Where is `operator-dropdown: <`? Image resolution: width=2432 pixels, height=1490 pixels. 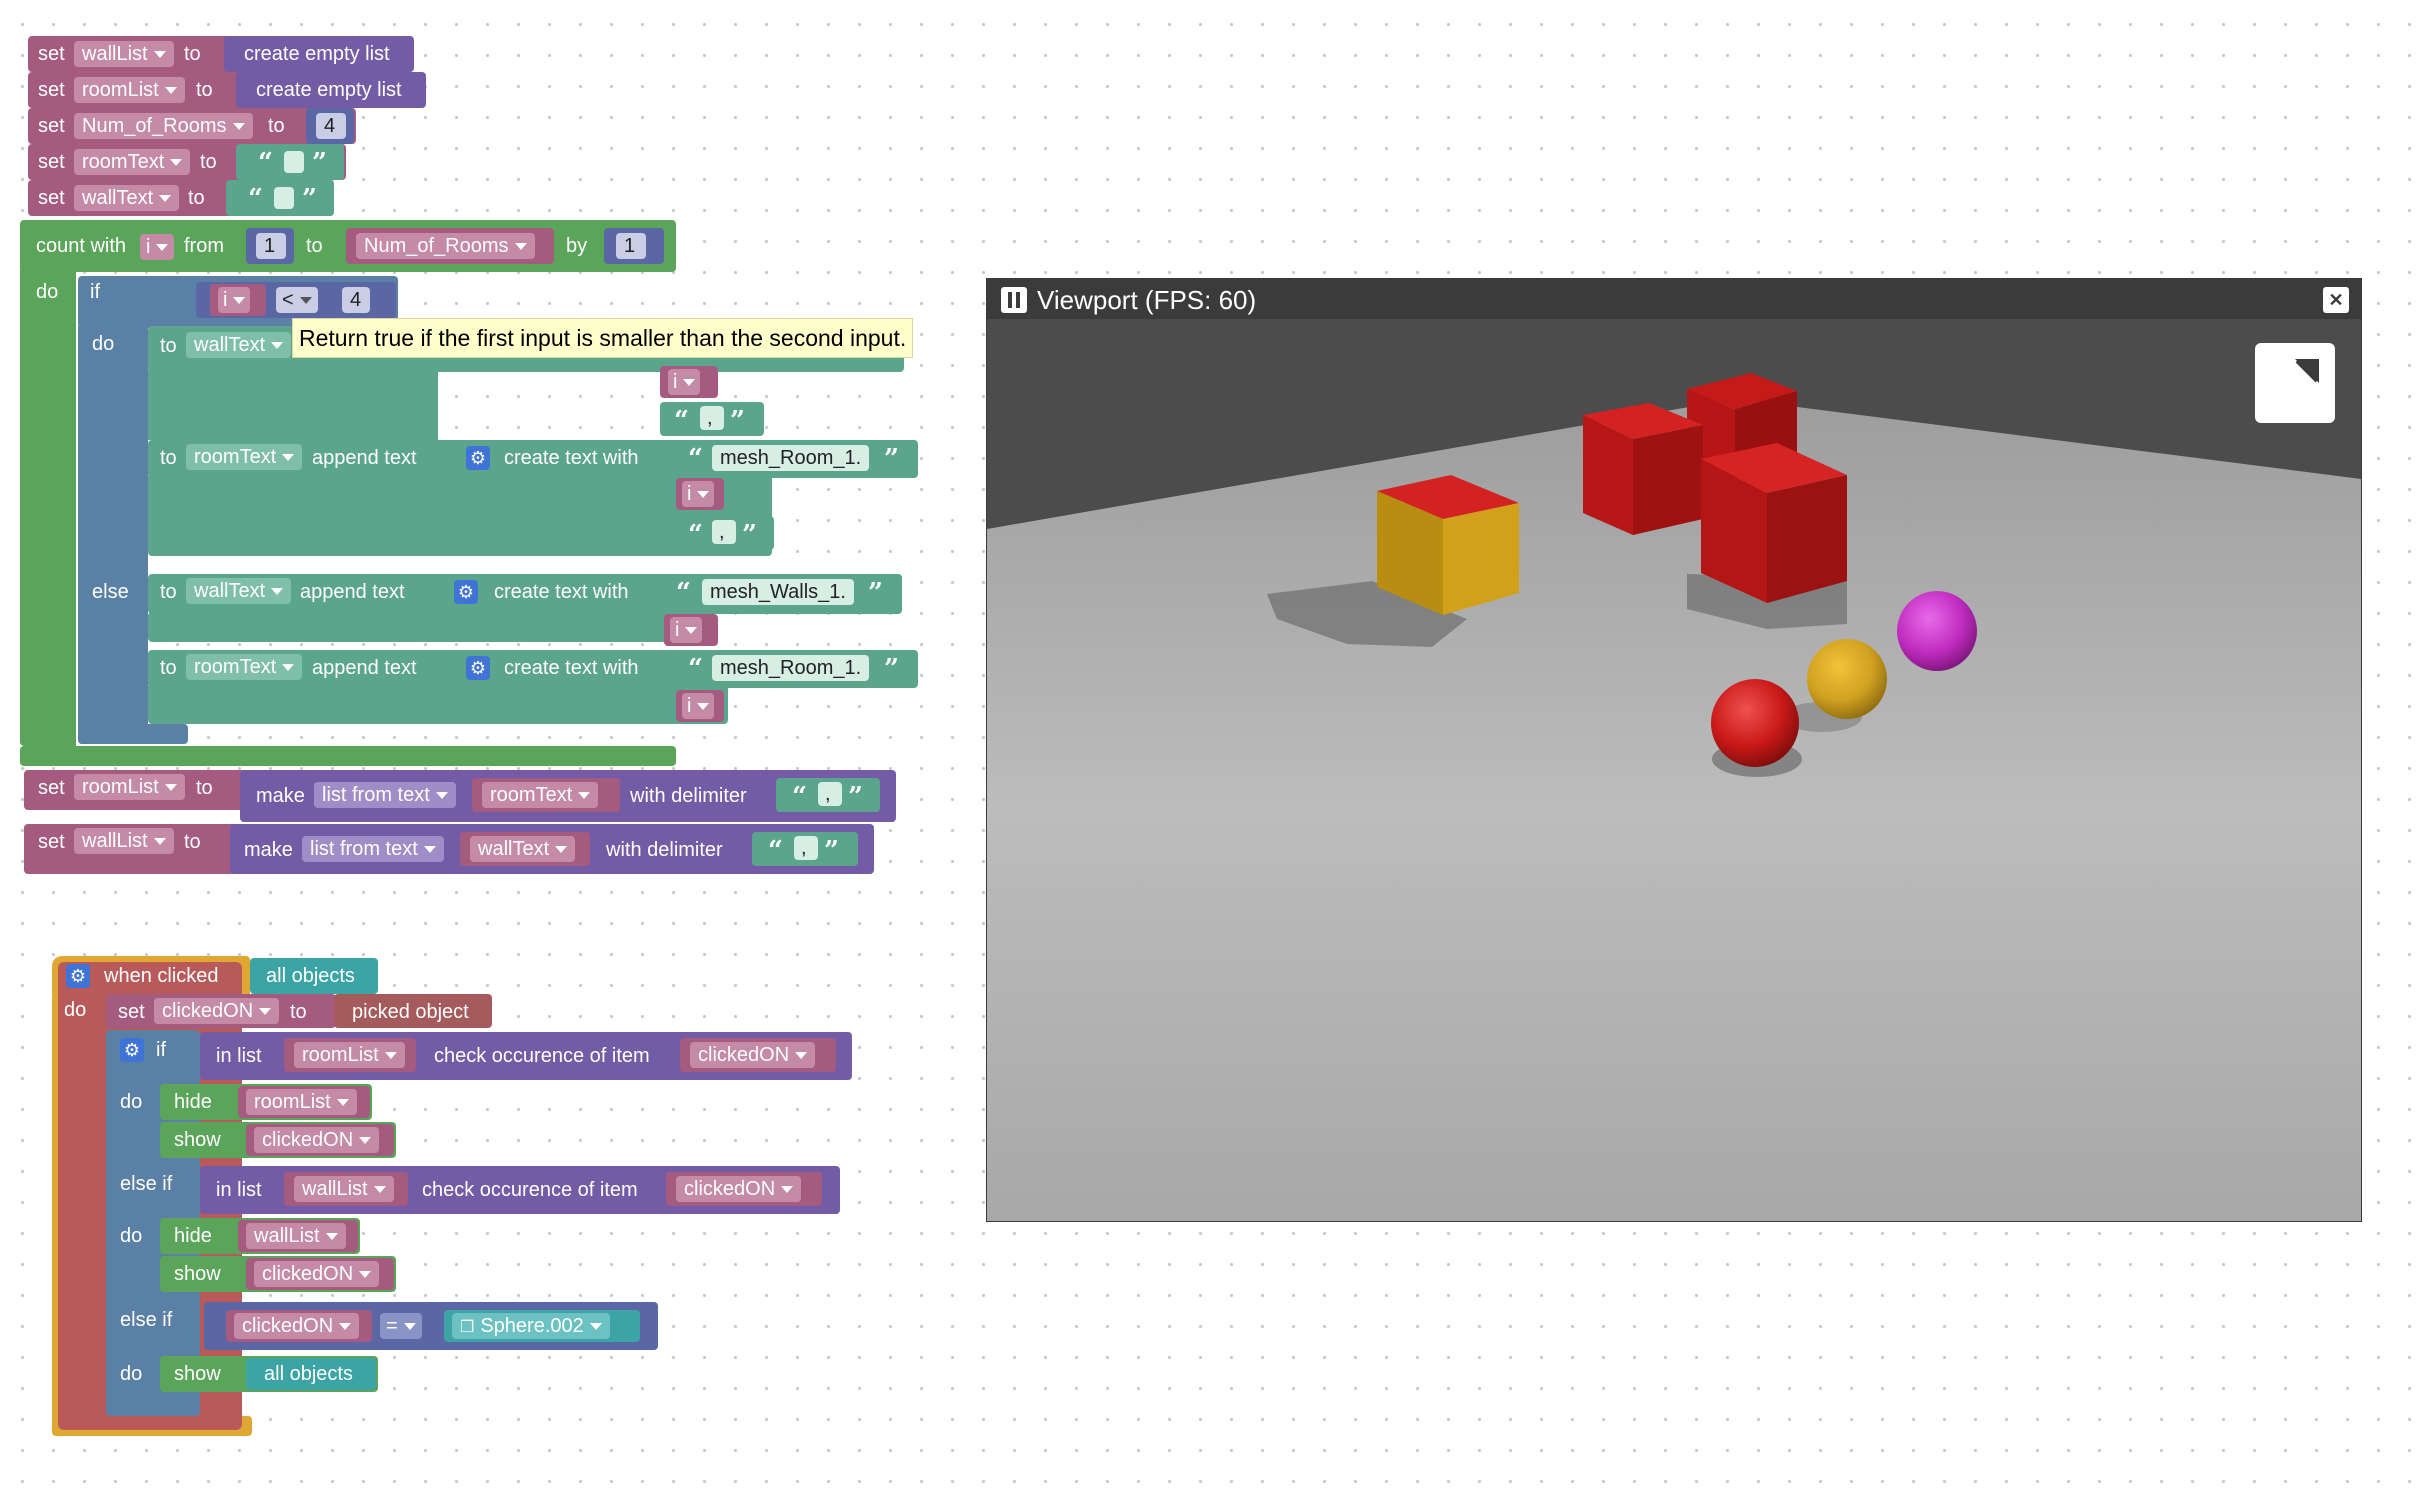
operator-dropdown: < is located at coordinates (297, 300).